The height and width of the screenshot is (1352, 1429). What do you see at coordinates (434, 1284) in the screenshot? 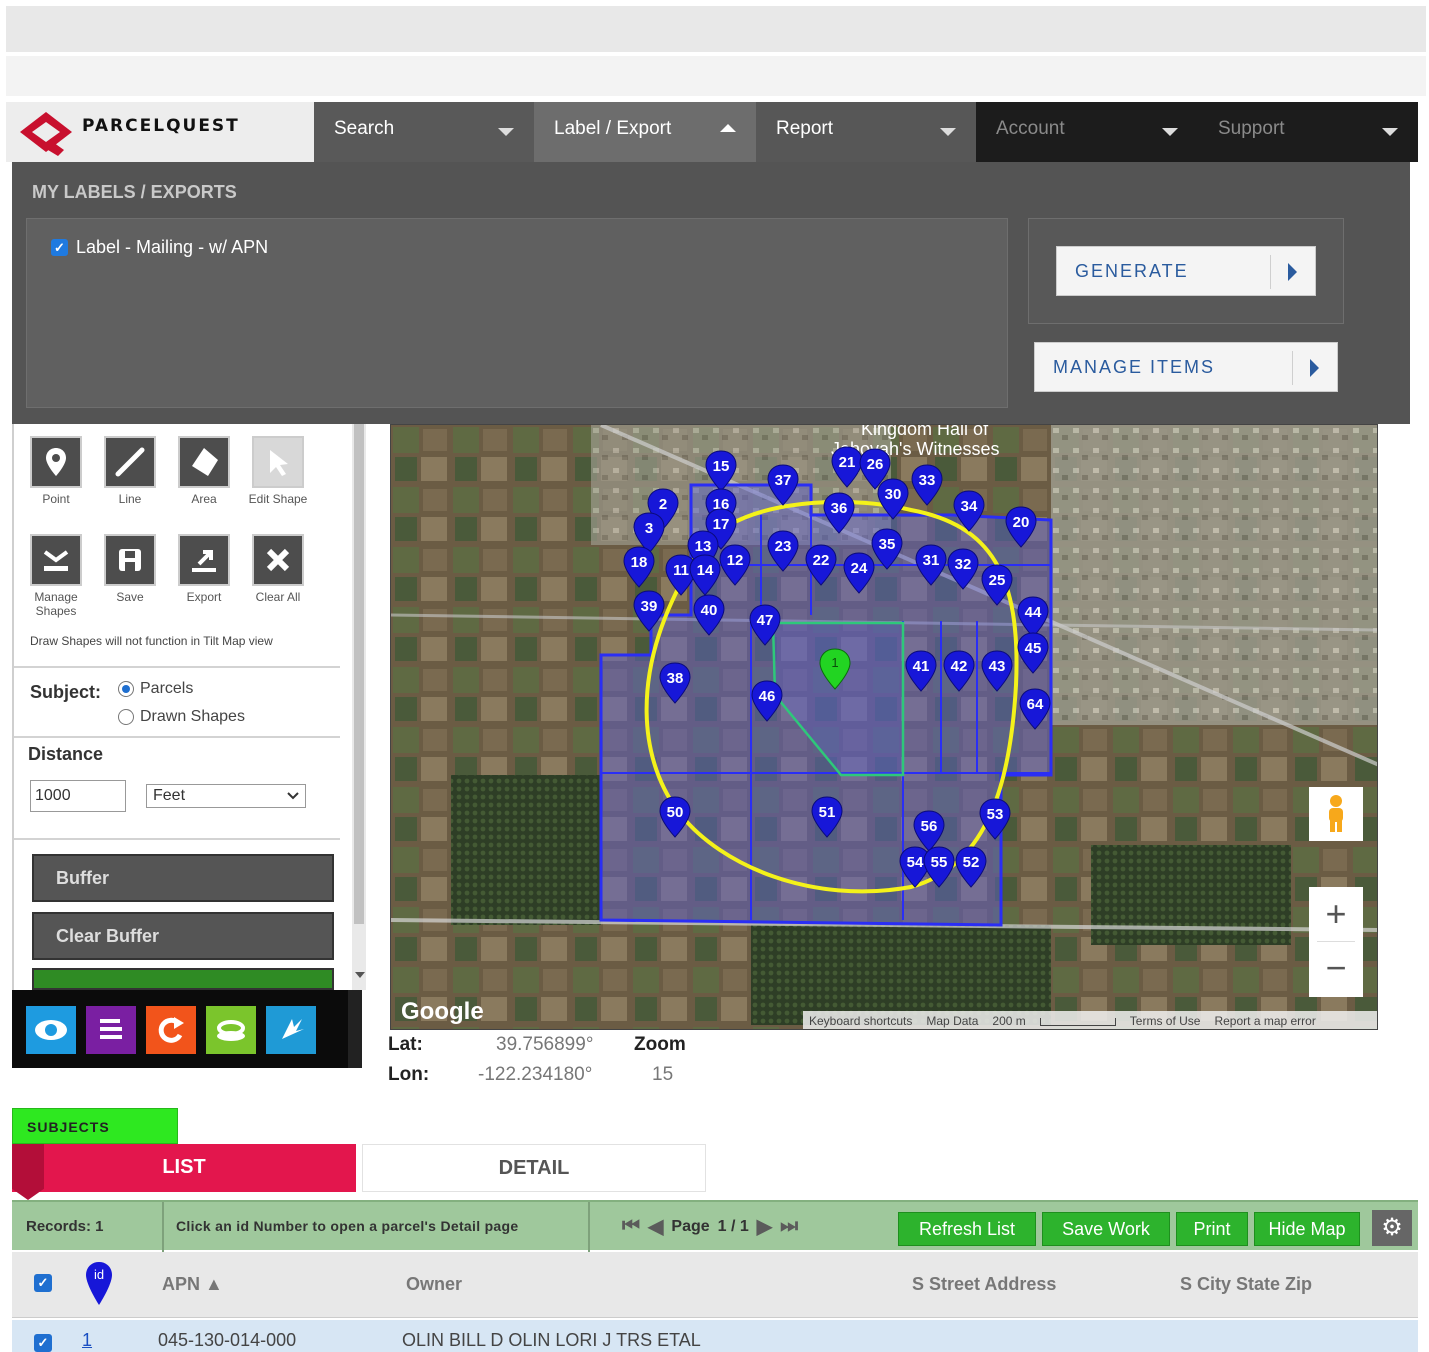
I see `col-owner: Owner` at bounding box center [434, 1284].